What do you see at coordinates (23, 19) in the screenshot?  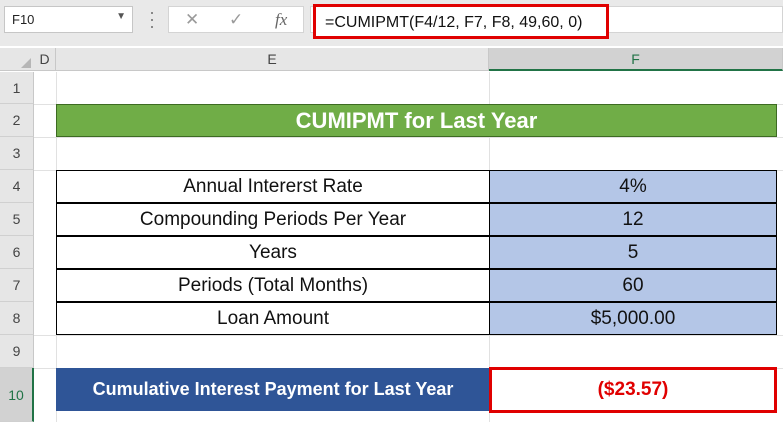 I see `name-box-value: F10` at bounding box center [23, 19].